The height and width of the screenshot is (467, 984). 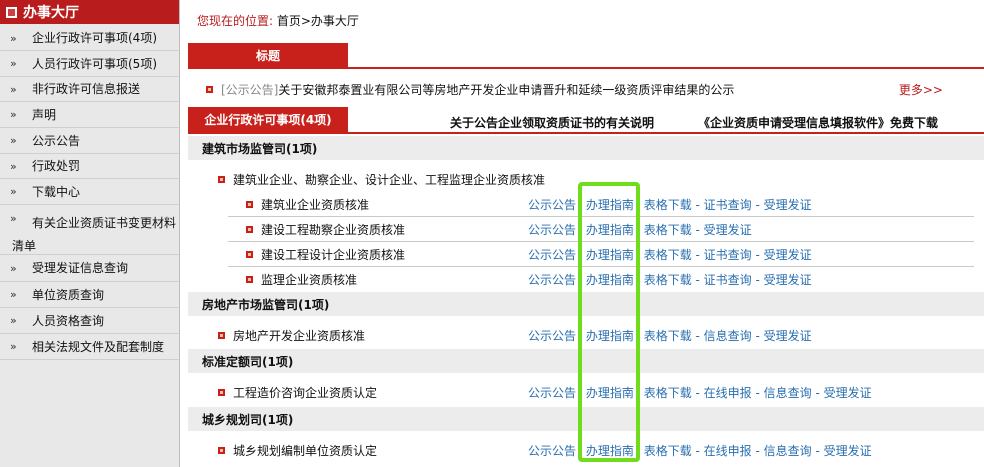 I want to click on sidebar-item-label: 下载中心, so click(x=56, y=192).